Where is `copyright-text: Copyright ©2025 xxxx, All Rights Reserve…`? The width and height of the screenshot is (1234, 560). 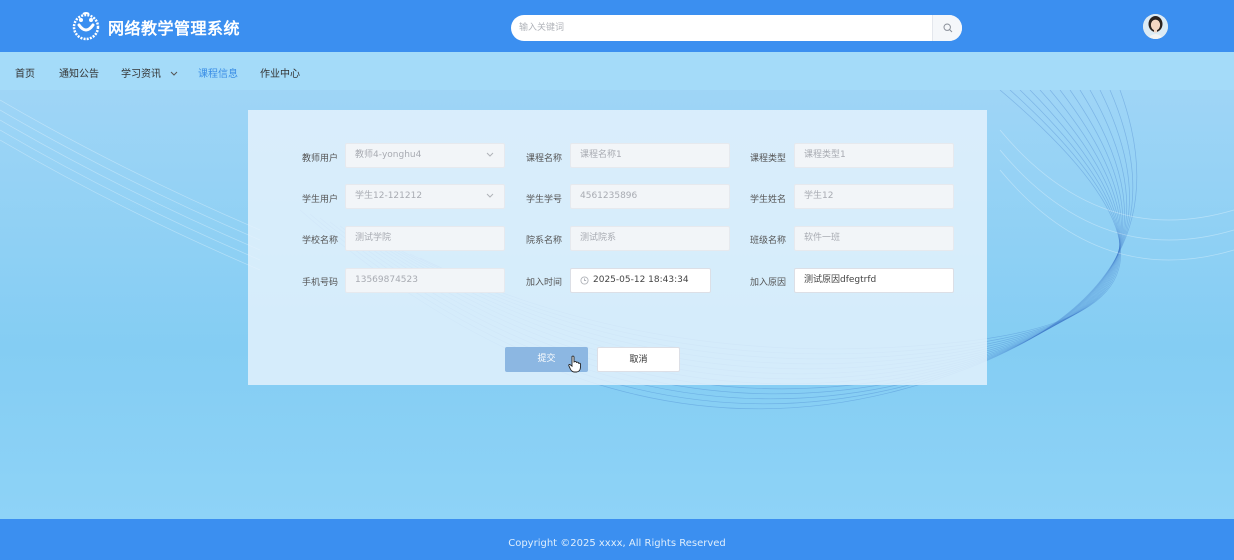 copyright-text: Copyright ©2025 xxxx, All Rights Reserve… is located at coordinates (617, 543).